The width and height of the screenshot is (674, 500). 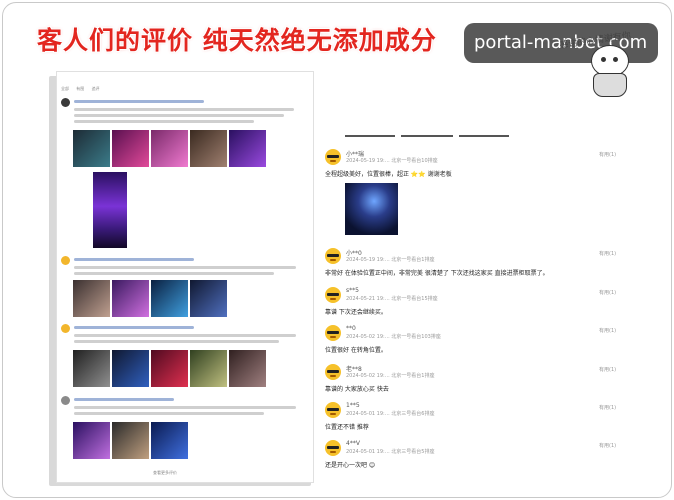 What do you see at coordinates (110, 210) in the screenshot?
I see `review-photo-tall` at bounding box center [110, 210].